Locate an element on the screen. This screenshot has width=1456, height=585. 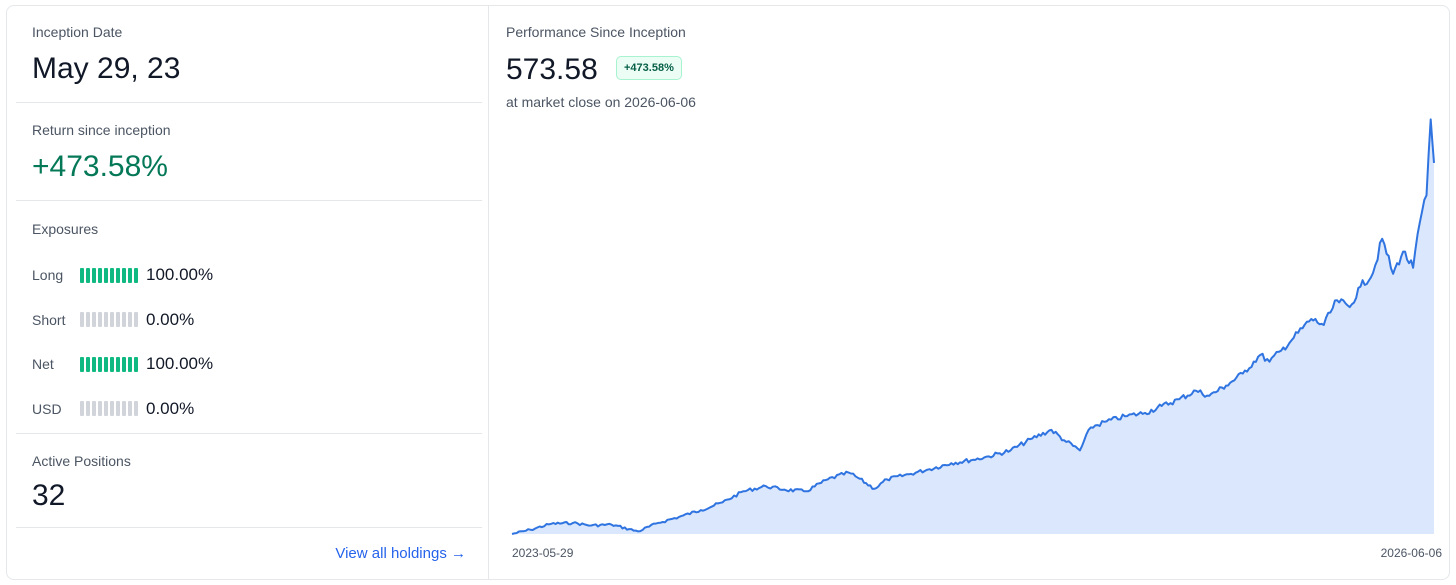
performance-badge: +473.58% is located at coordinates (649, 68).